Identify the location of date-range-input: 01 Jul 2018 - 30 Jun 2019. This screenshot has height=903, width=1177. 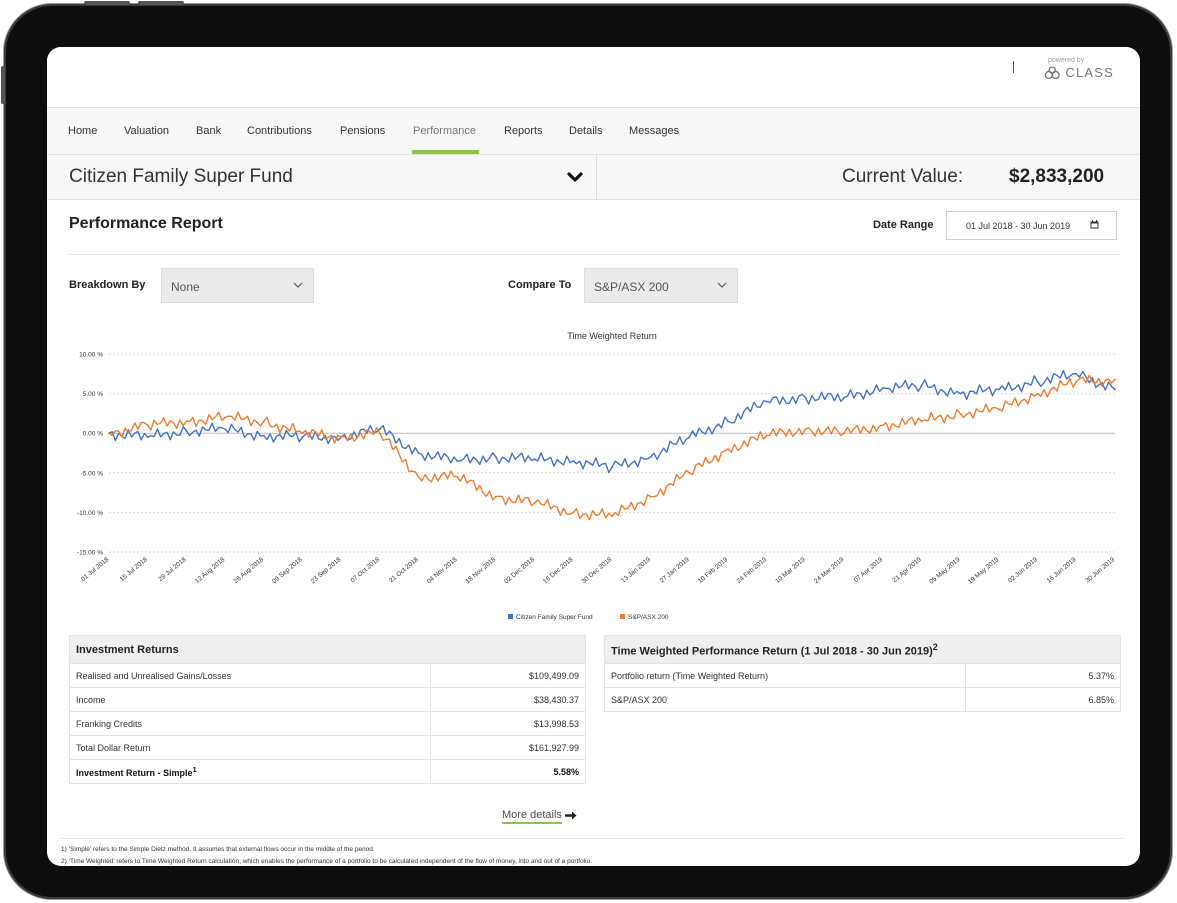
(1031, 225).